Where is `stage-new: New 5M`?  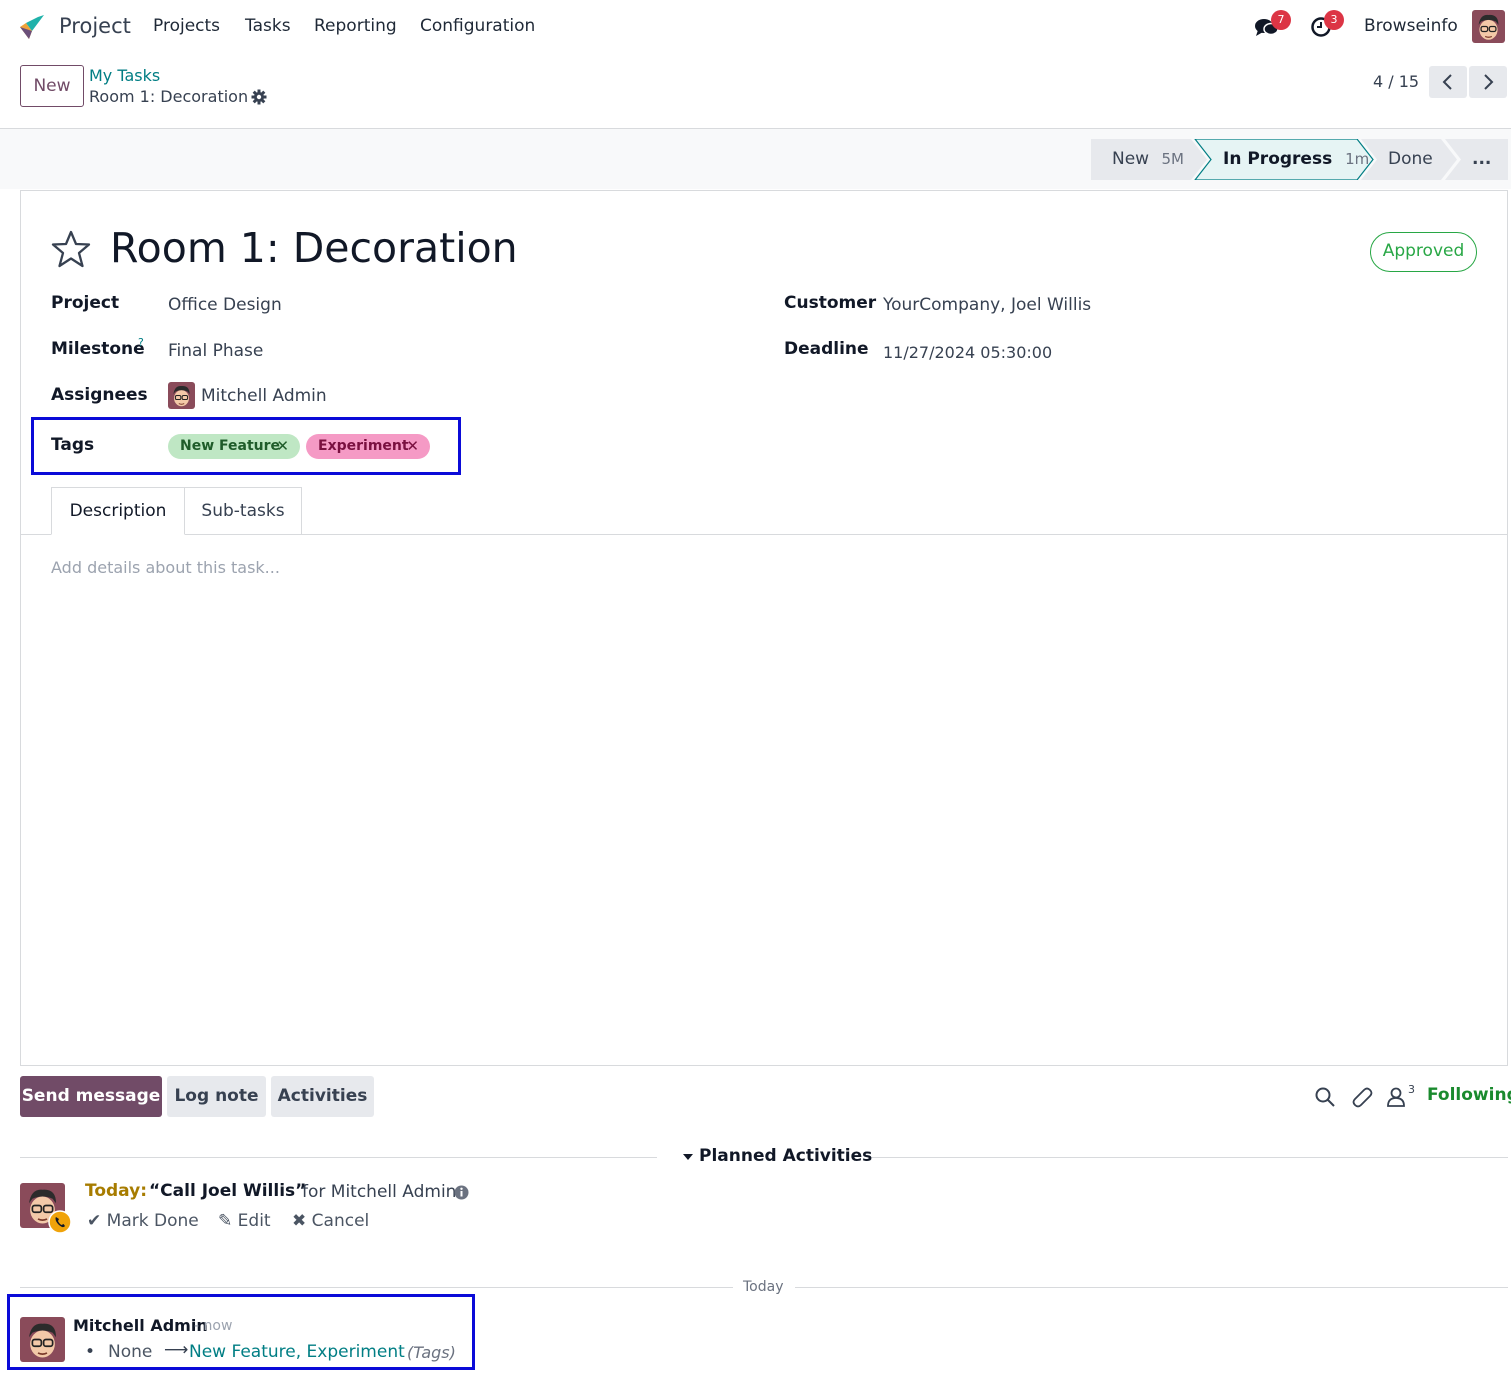
stage-new: New 5M is located at coordinates (1148, 159).